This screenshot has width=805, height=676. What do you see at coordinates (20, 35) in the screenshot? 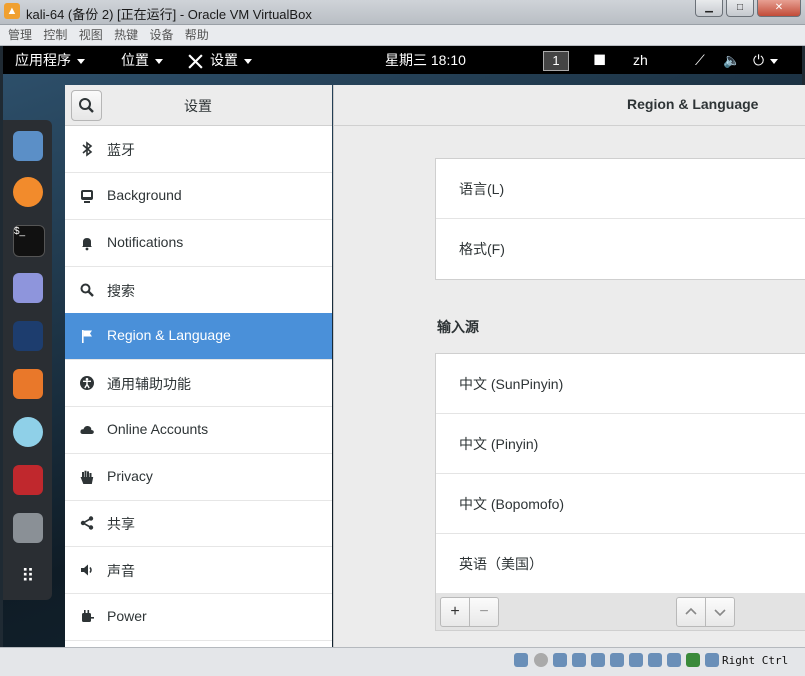
I see `menu-manage: 管理` at bounding box center [20, 35].